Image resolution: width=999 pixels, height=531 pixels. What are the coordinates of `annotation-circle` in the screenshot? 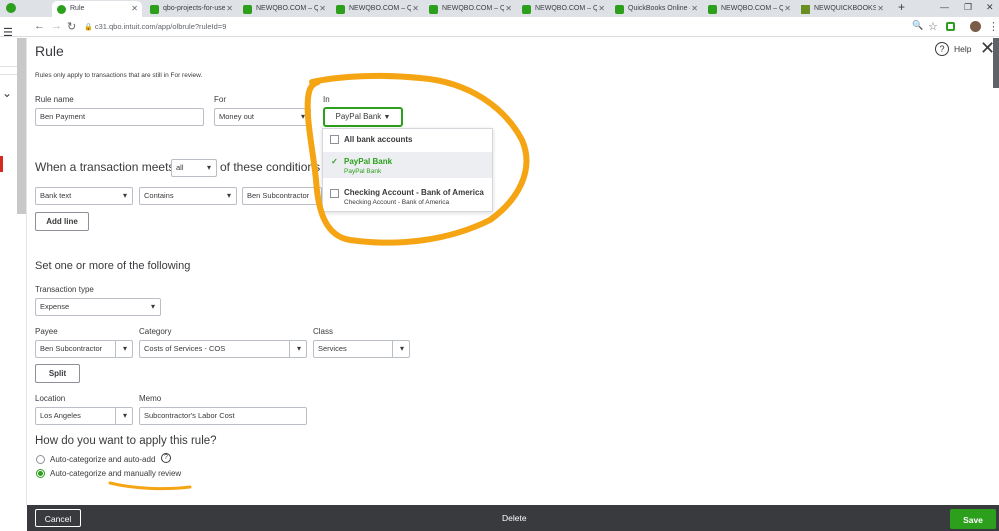 It's located at (417, 159).